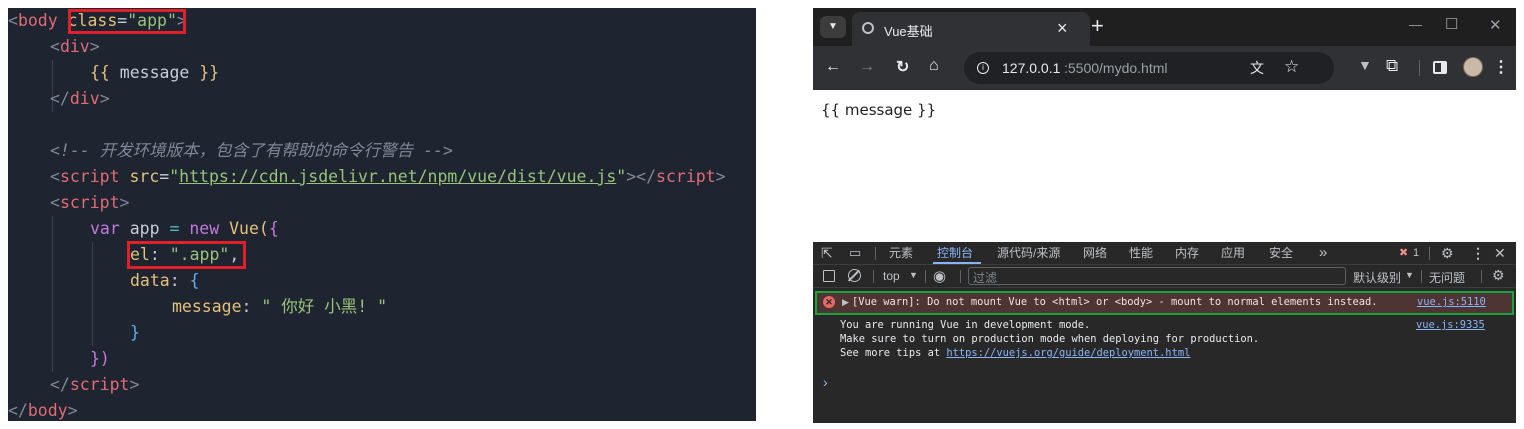  Describe the element at coordinates (95, 384) in the screenshot. I see `code-line-15: </script>` at that location.